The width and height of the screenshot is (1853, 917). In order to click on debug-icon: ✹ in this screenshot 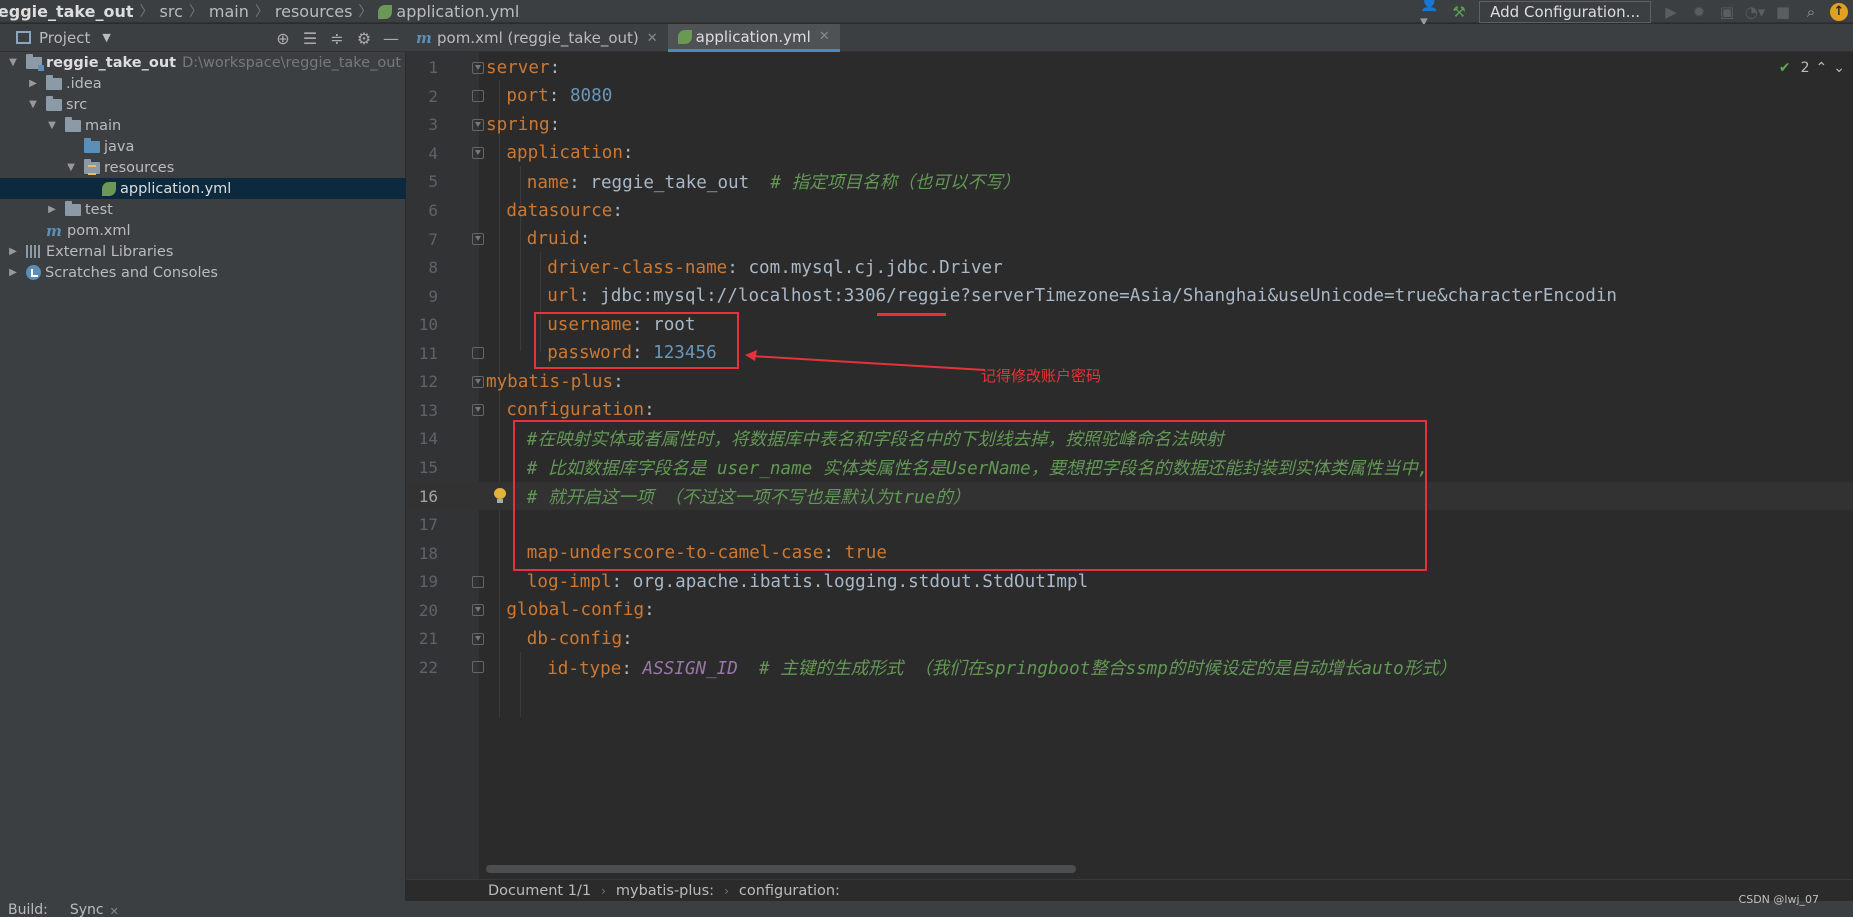, I will do `click(1699, 12)`.